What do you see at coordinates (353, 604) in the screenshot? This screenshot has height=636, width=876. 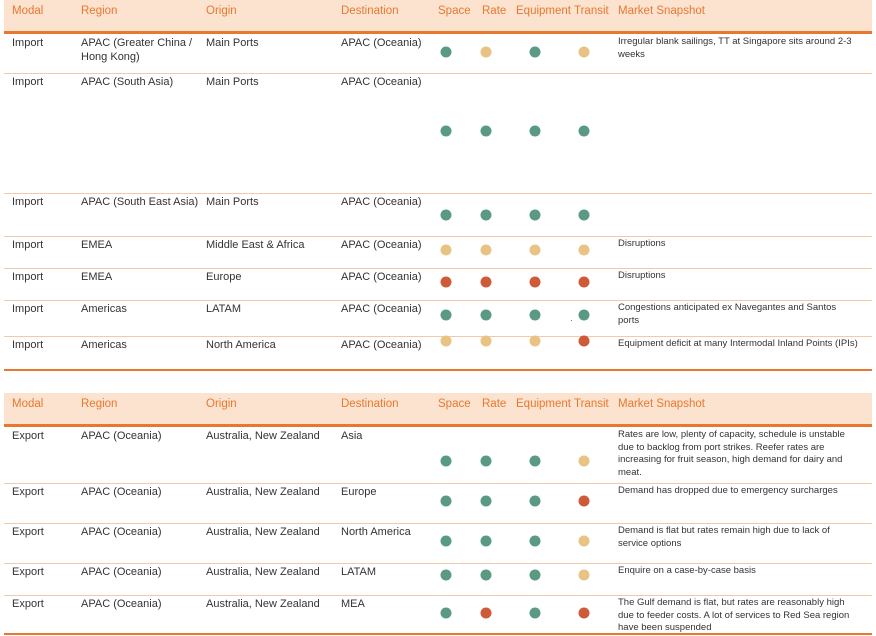 I see `destination-cell: MEA` at bounding box center [353, 604].